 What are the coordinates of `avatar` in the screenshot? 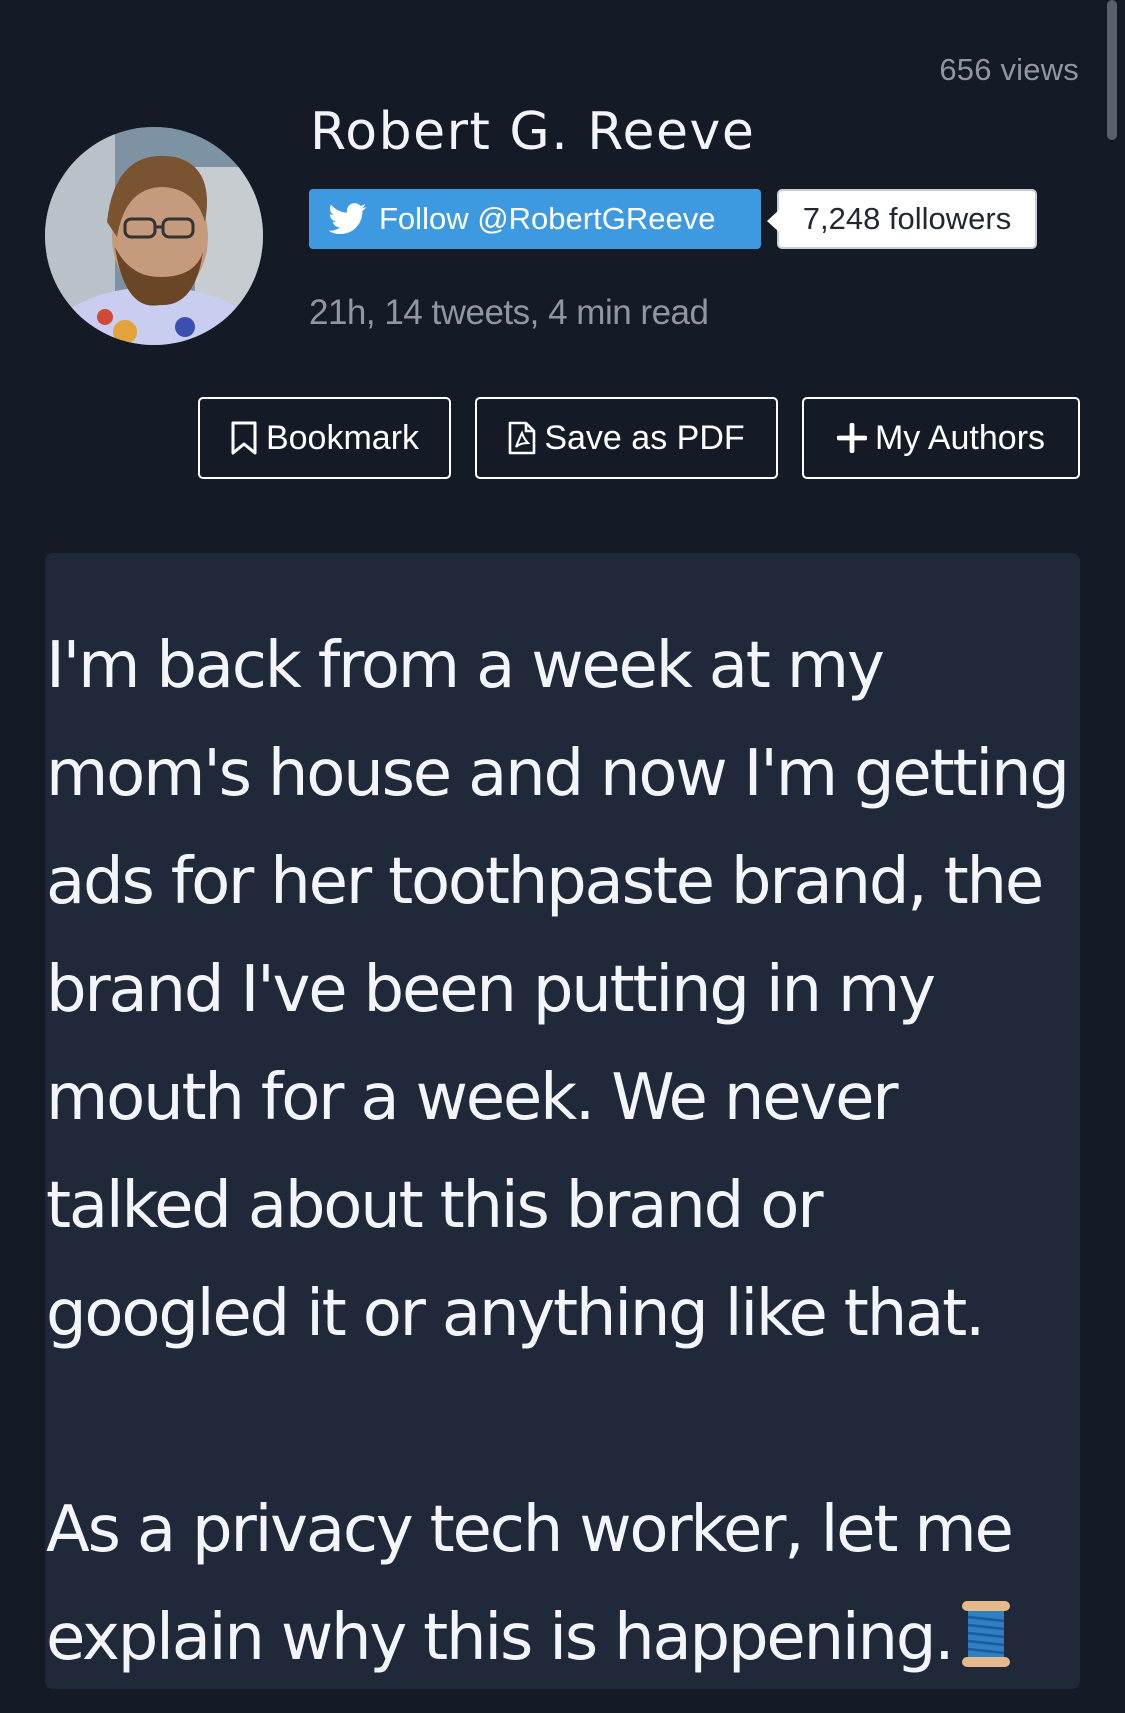 It's located at (154, 236).